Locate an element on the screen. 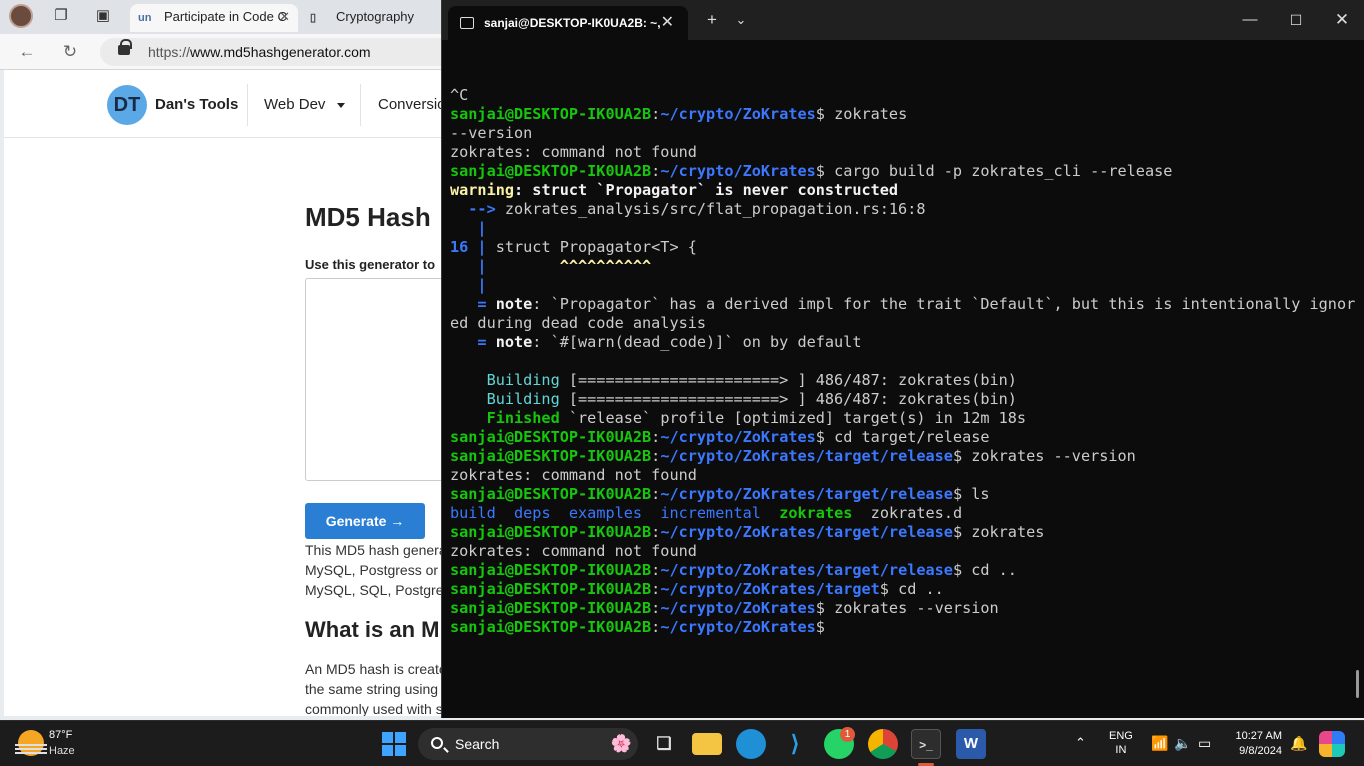  browser-tab-cryptography: ▯ Cryptography is located at coordinates (371, 18).